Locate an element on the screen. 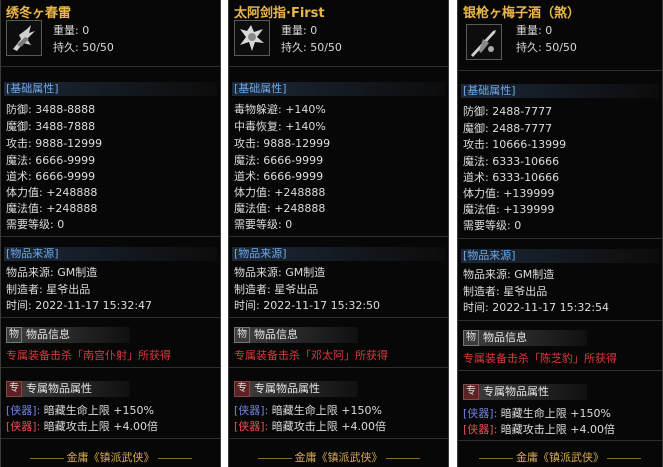  attr-line: 魔御: 3488-7888 is located at coordinates (51, 126).